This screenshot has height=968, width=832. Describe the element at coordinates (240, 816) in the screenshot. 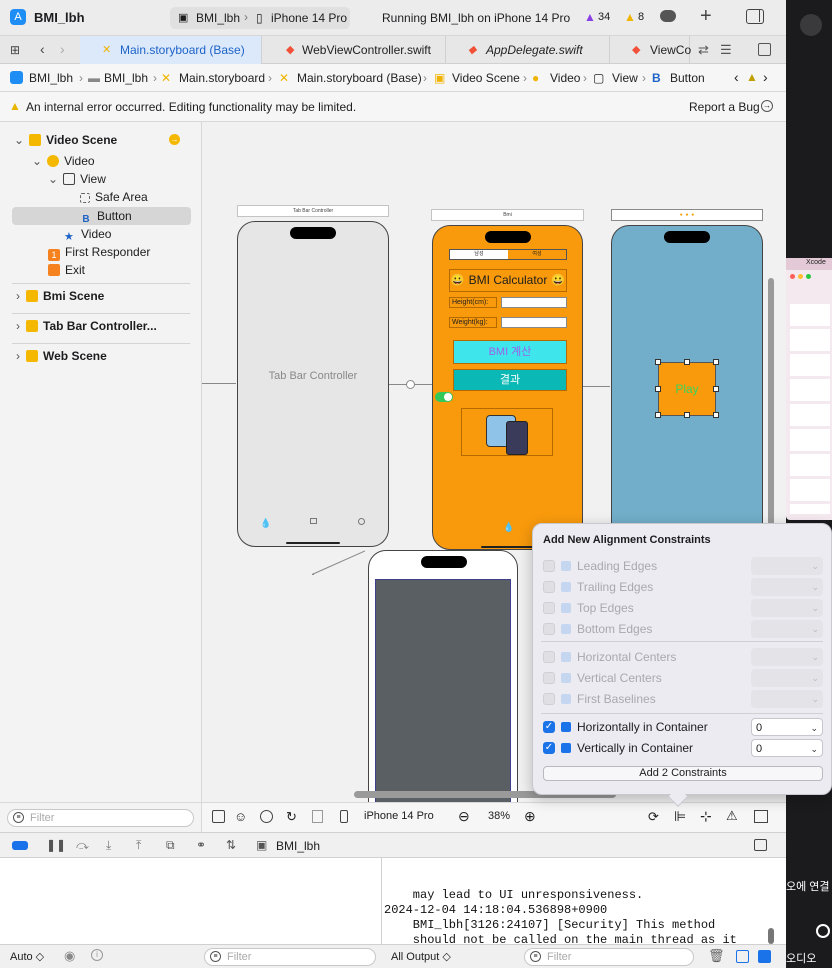

I see `accessibility-icon: ☺` at that location.